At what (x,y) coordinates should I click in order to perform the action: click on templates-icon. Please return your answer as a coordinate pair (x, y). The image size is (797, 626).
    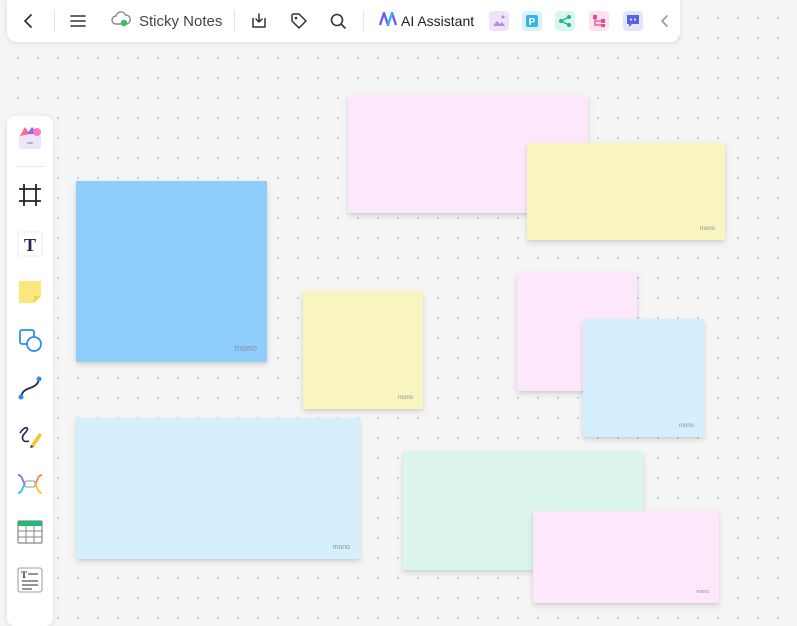
    Looking at the image, I should click on (30, 138).